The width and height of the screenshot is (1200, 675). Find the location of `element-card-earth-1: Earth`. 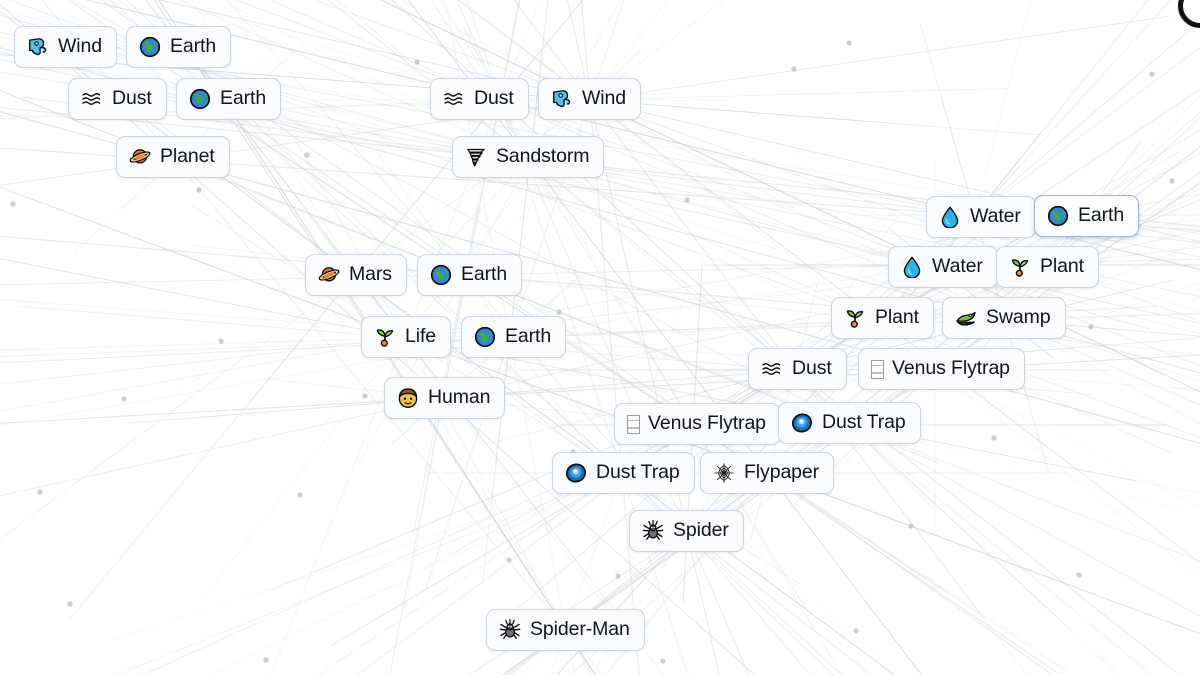

element-card-earth-1: Earth is located at coordinates (179, 47).